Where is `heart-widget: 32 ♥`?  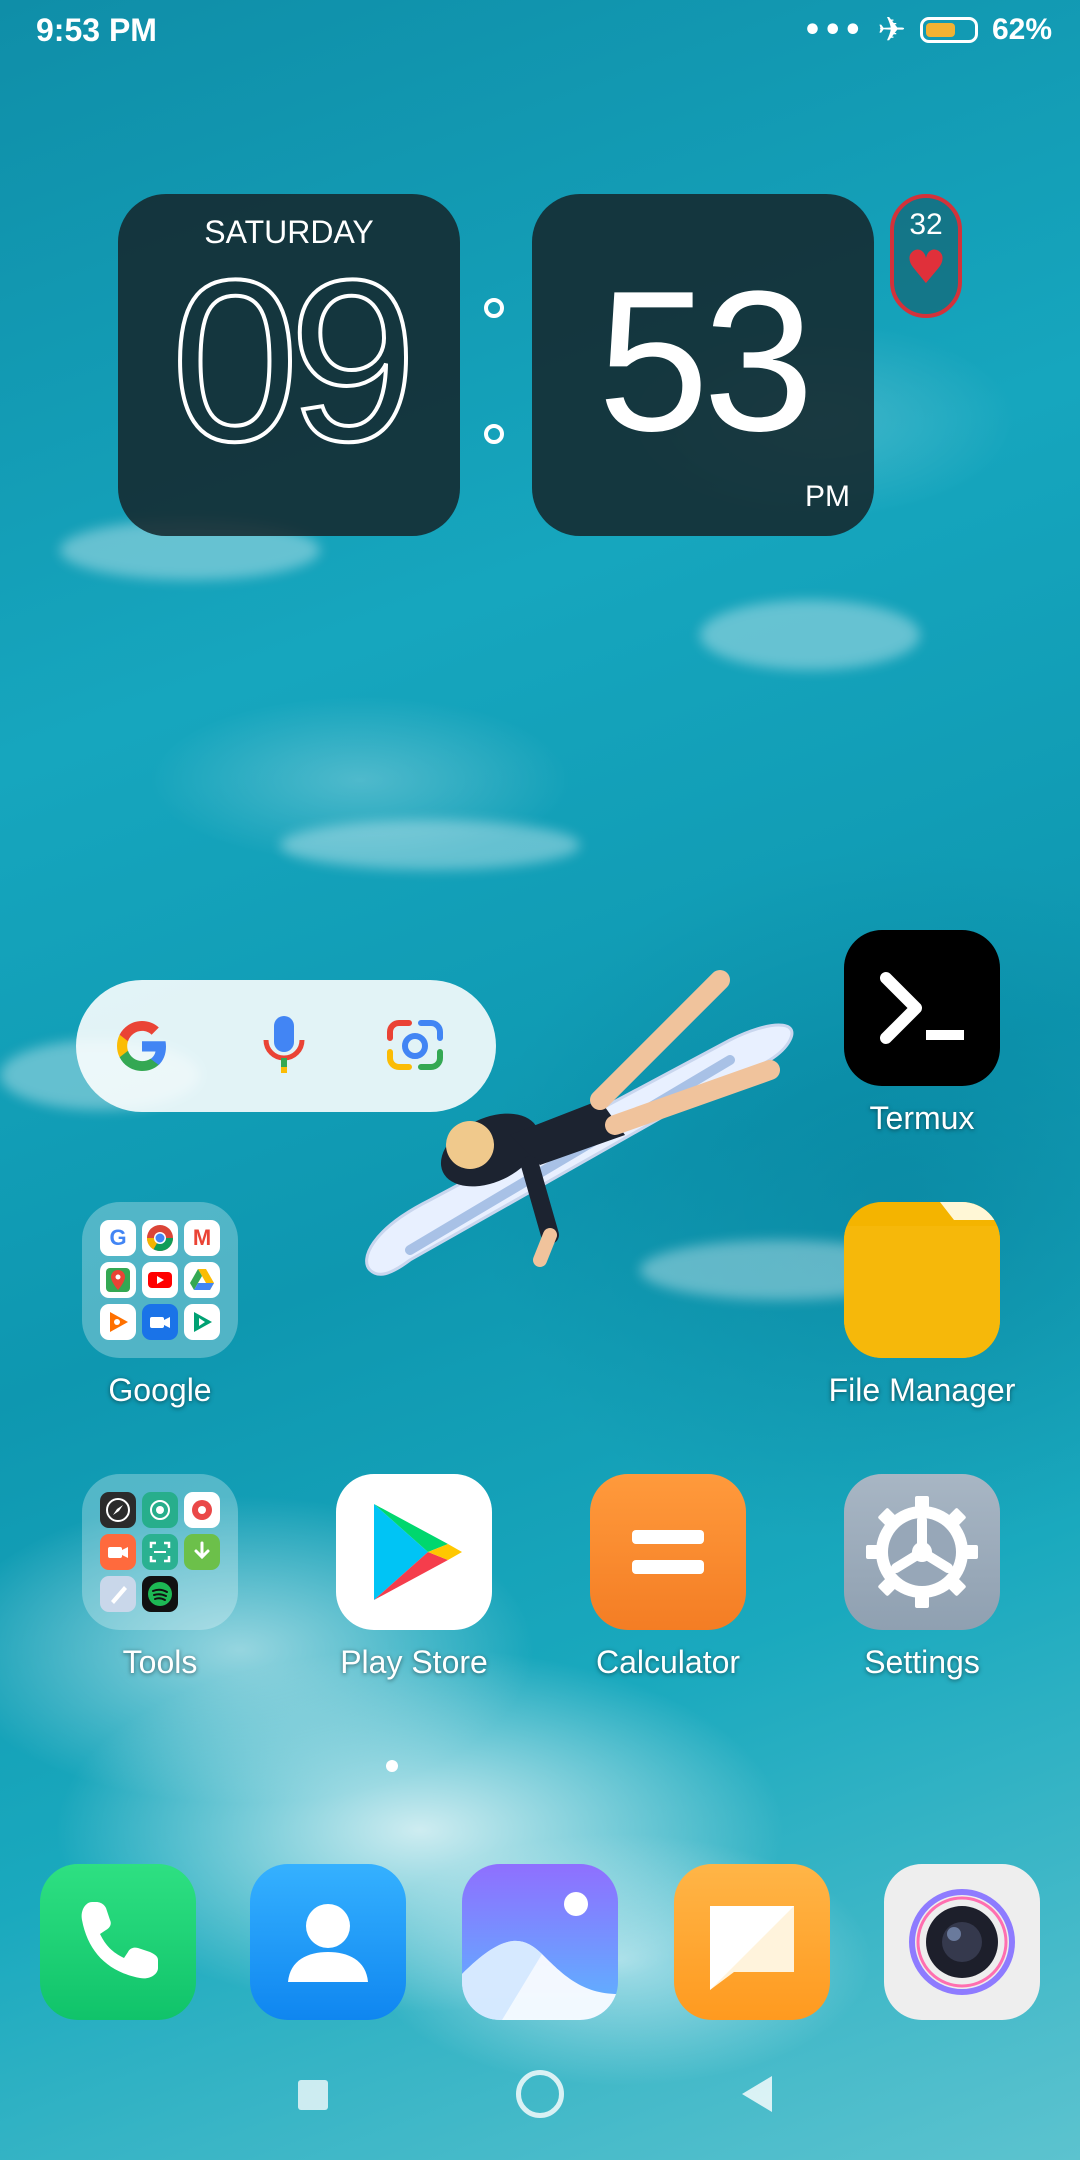 heart-widget: 32 ♥ is located at coordinates (926, 256).